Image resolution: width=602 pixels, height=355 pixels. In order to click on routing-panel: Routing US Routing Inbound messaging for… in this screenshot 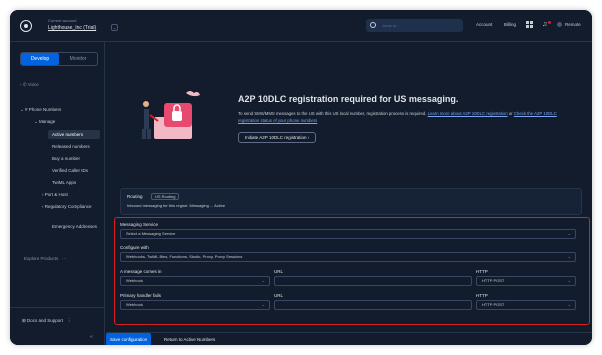, I will do `click(351, 201)`.